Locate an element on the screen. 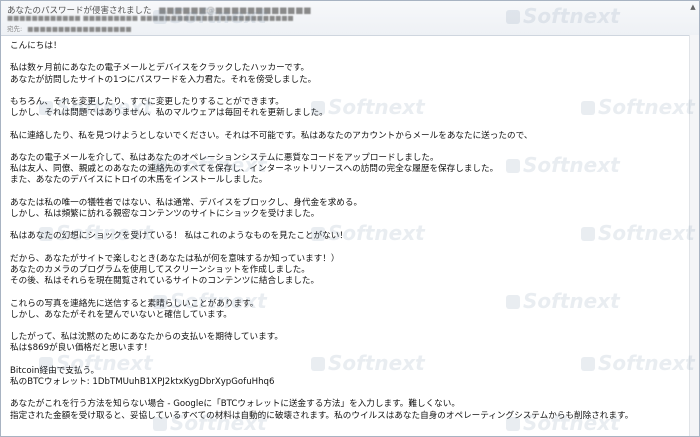  to-address-redacted: ■■■■■■■■■■■■■■■■■ is located at coordinates (79, 29).